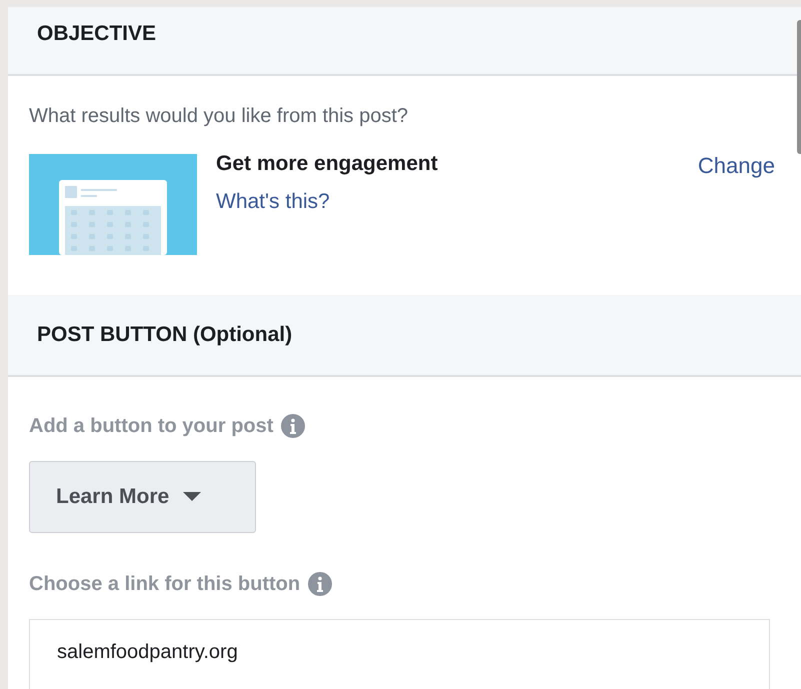 The width and height of the screenshot is (801, 689). I want to click on whats-this-link: What's this?, so click(273, 202).